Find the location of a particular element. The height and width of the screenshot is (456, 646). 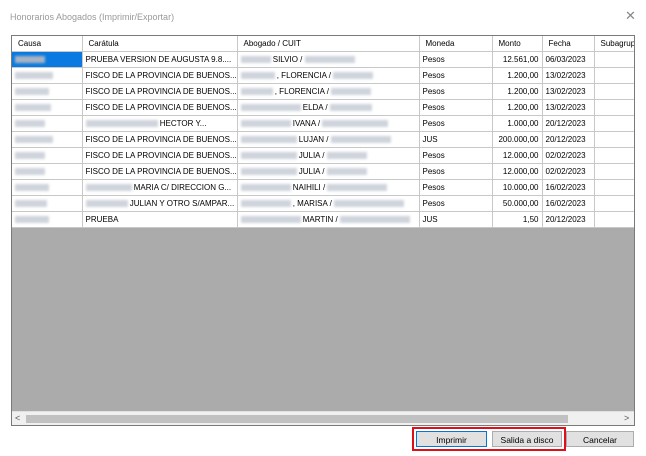

cell-monto: 10.000,00 is located at coordinates (517, 187).